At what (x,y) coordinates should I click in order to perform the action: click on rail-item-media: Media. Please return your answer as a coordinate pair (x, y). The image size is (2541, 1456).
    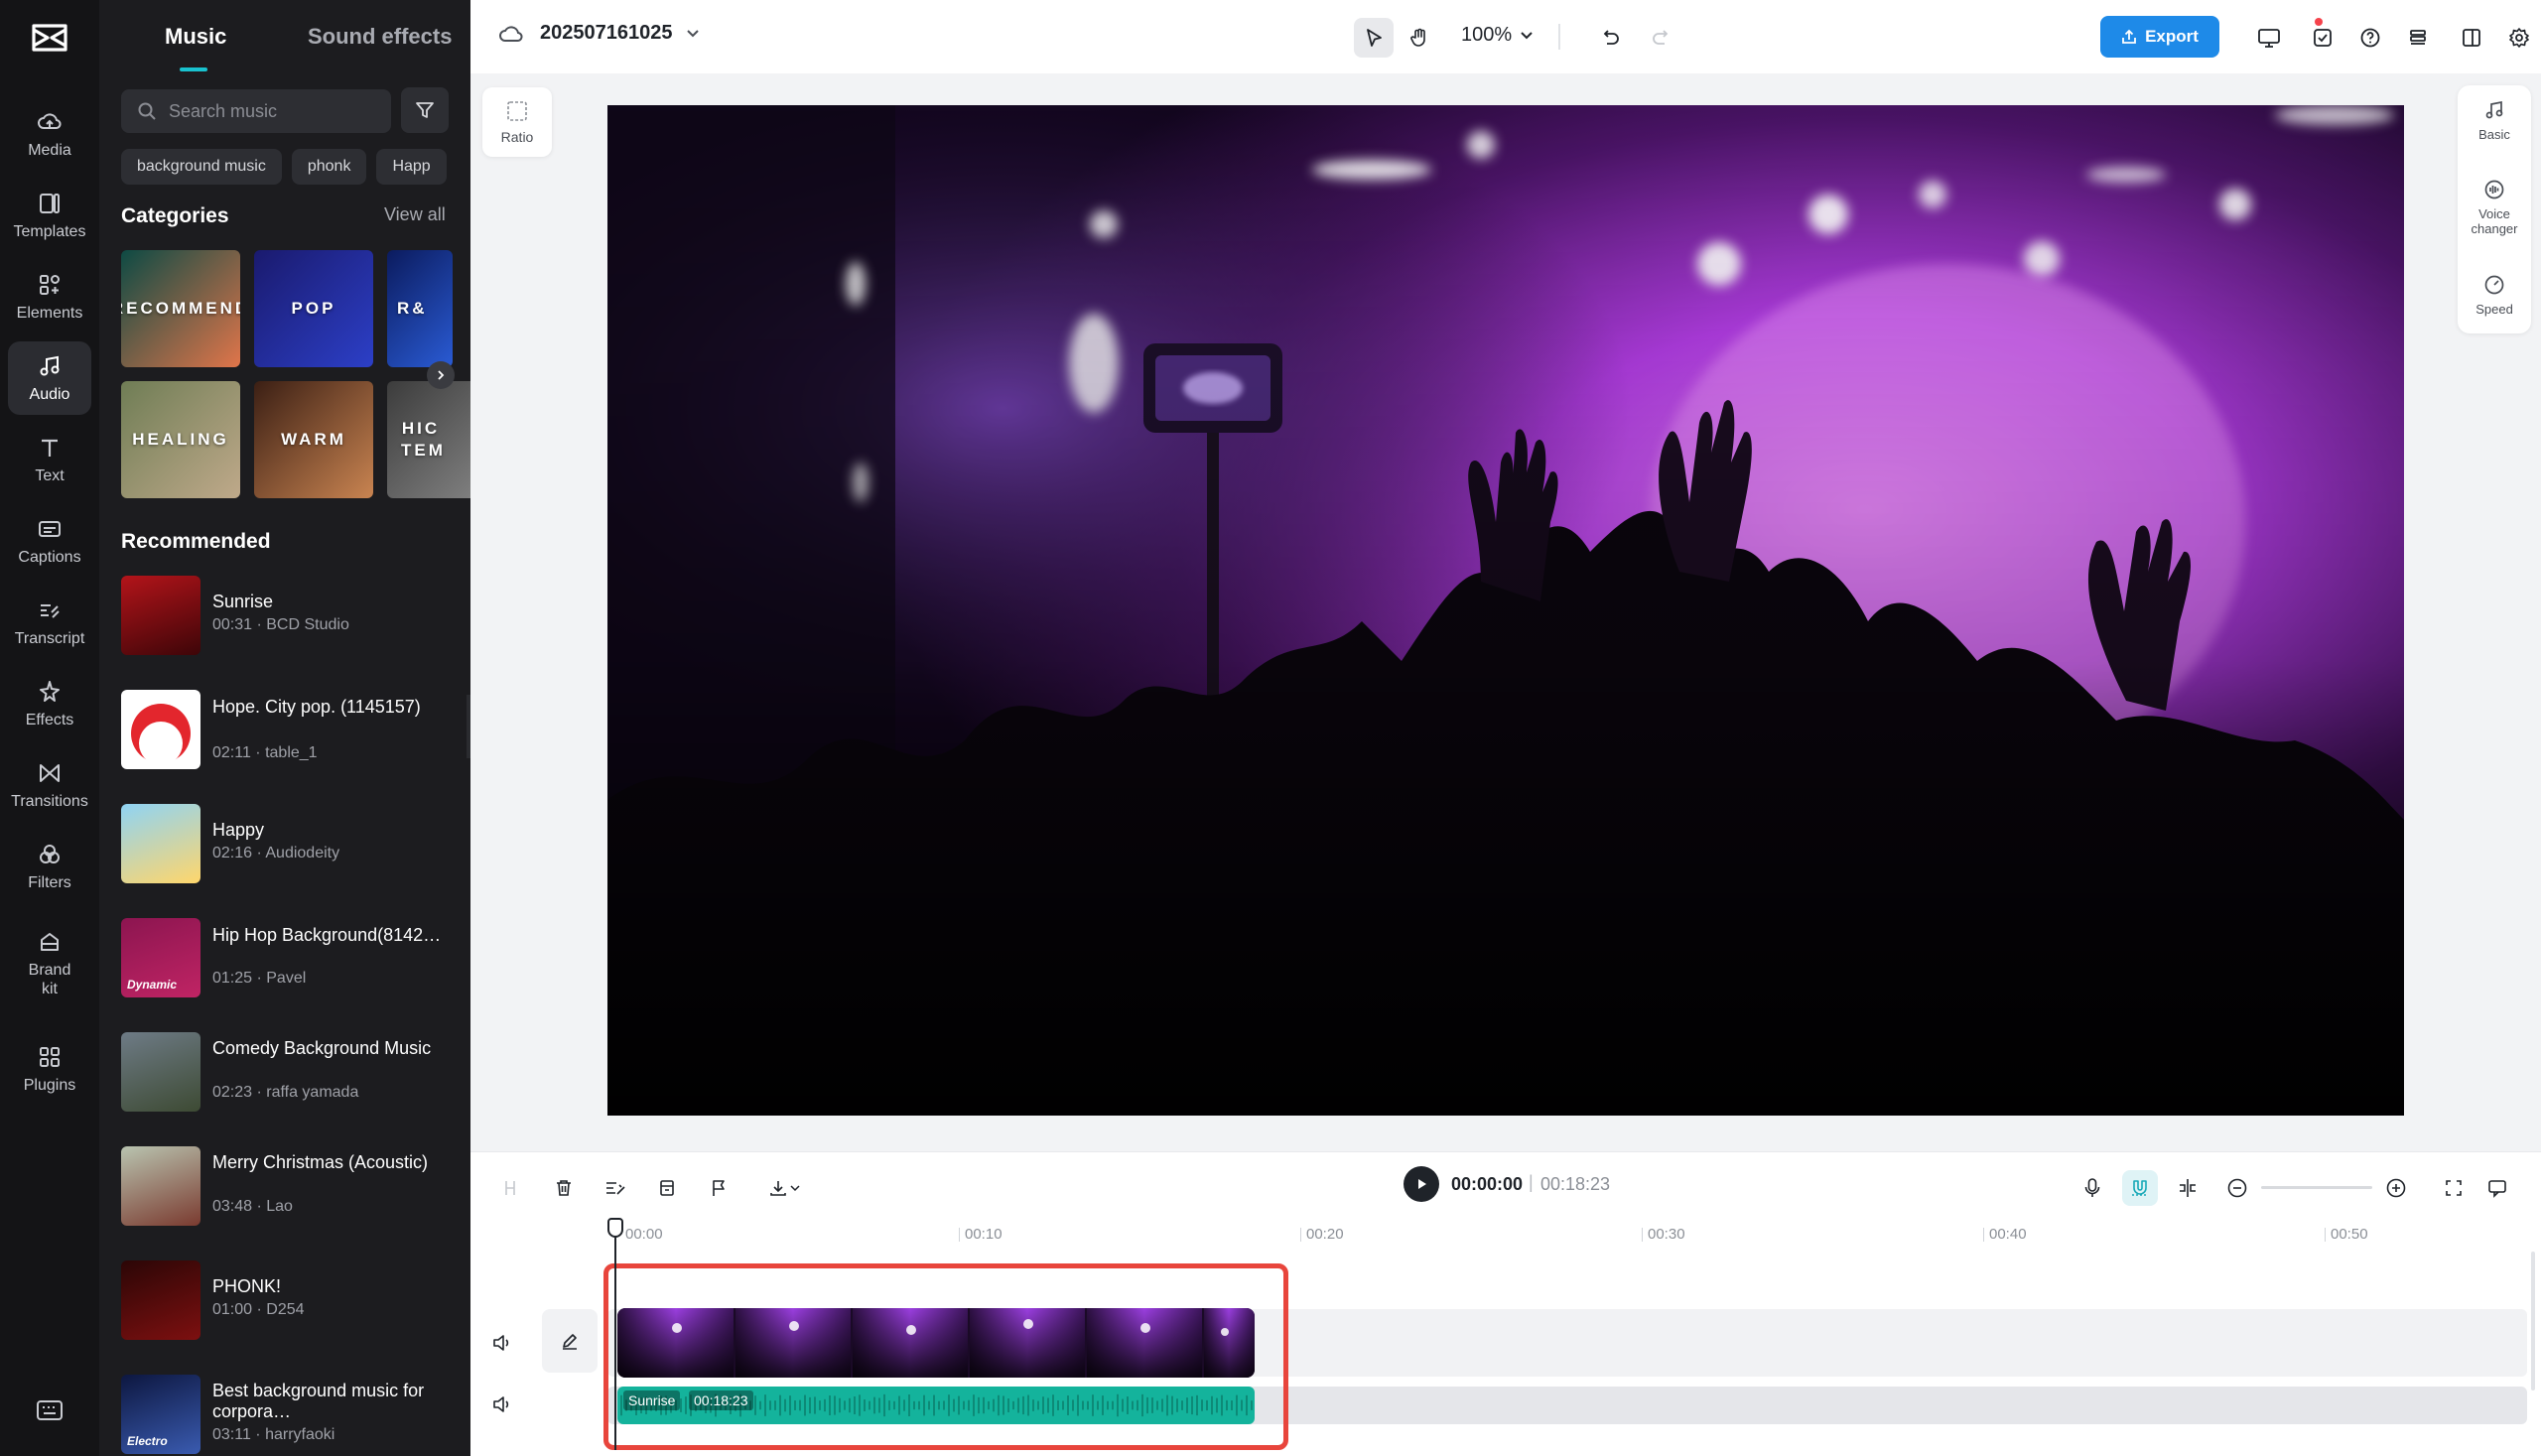
    Looking at the image, I should click on (49, 134).